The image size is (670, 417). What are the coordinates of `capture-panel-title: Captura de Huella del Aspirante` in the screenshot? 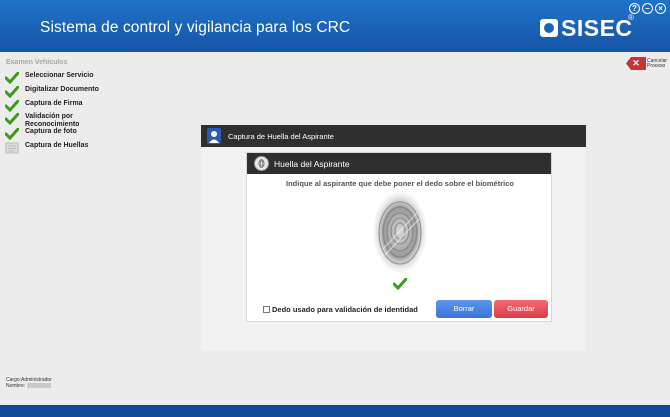 It's located at (281, 136).